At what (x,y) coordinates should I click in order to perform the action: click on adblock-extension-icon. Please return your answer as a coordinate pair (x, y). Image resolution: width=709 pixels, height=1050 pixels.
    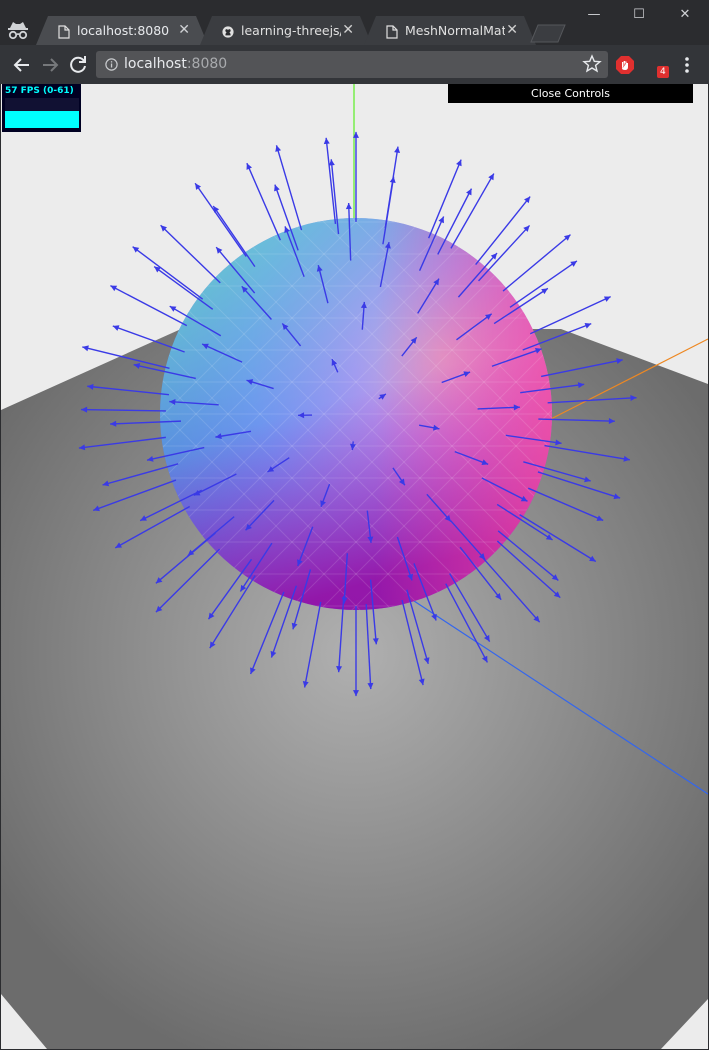
    Looking at the image, I should click on (625, 65).